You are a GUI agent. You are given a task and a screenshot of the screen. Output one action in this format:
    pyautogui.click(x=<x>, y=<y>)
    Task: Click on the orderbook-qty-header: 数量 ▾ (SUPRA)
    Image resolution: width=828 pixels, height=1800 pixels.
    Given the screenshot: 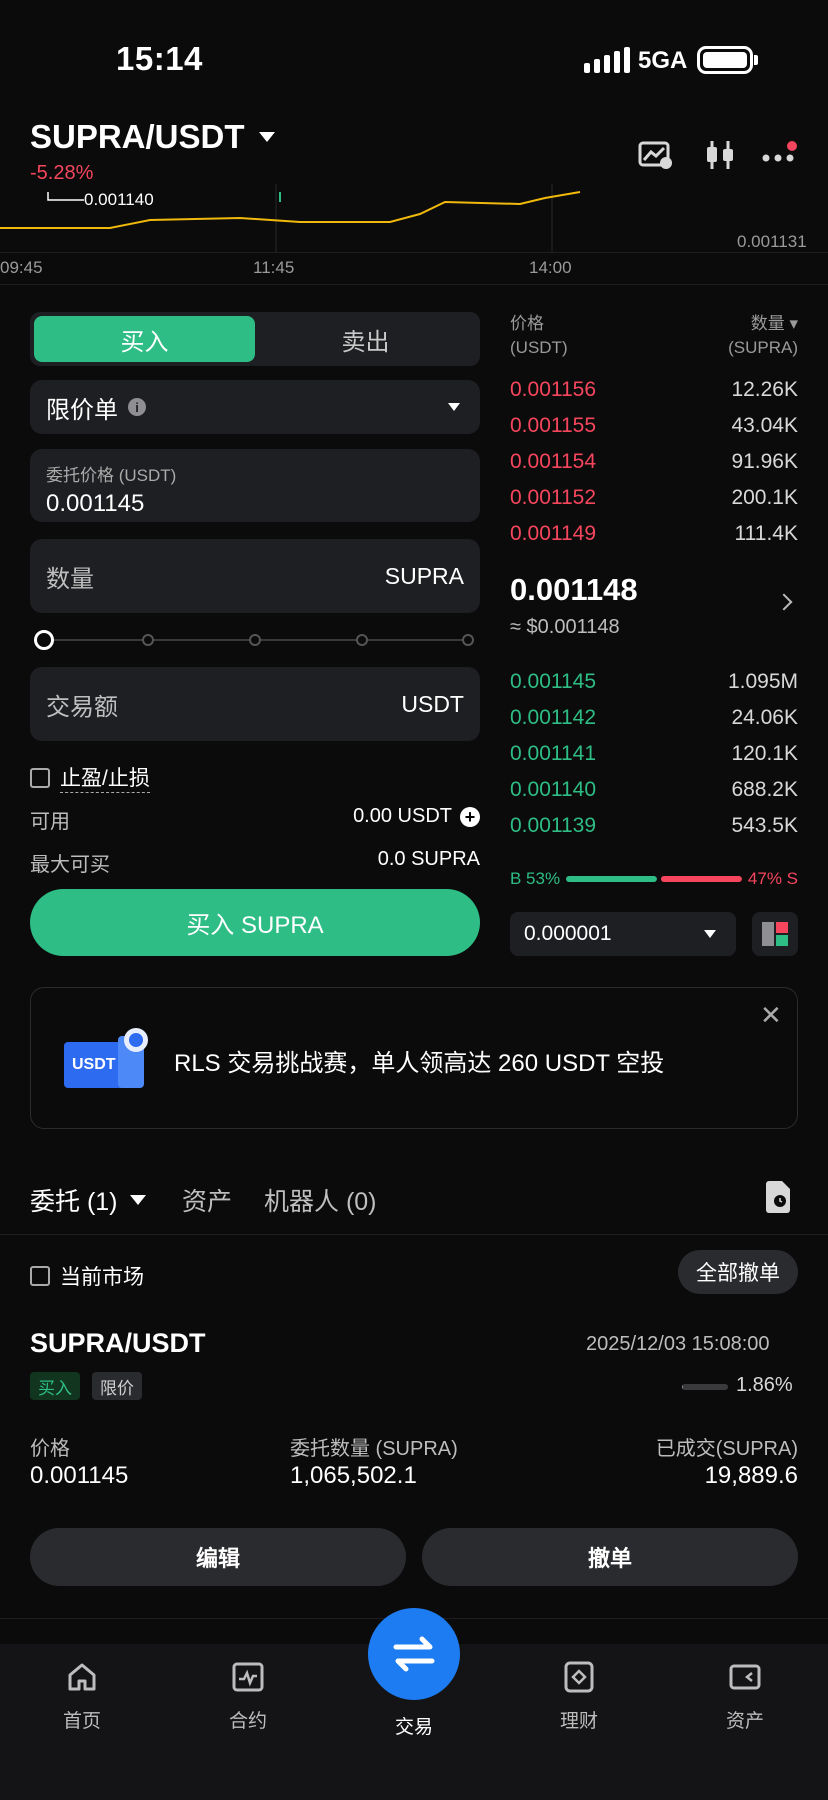 What is the action you would take?
    pyautogui.click(x=763, y=336)
    